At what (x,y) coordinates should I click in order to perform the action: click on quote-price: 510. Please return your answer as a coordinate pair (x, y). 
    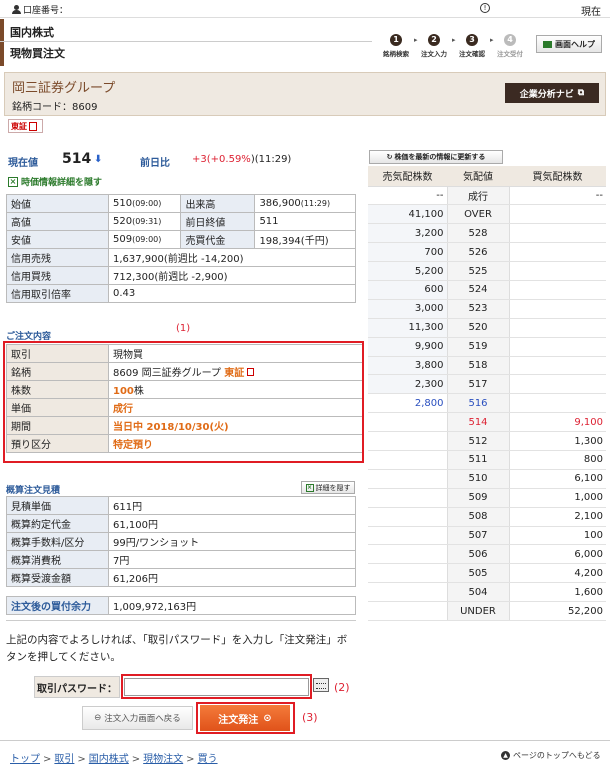
    Looking at the image, I should click on (478, 479).